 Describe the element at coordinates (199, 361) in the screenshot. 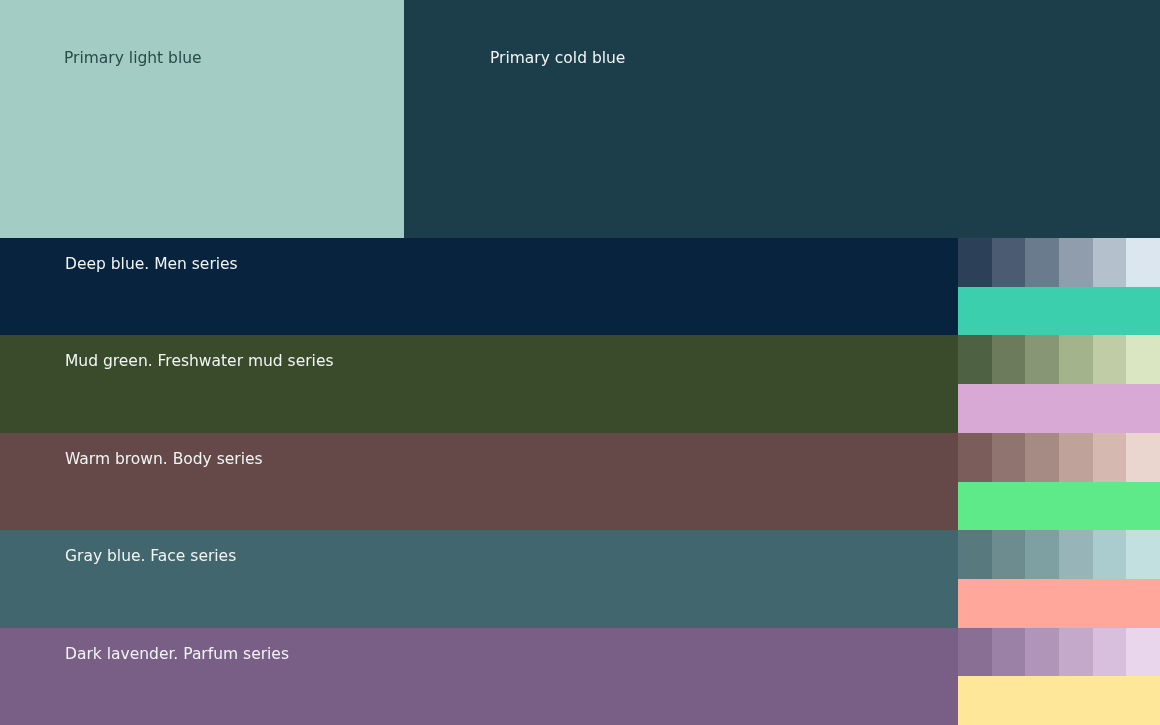

I see `series-label: Mud green. Freshwater mud series` at that location.